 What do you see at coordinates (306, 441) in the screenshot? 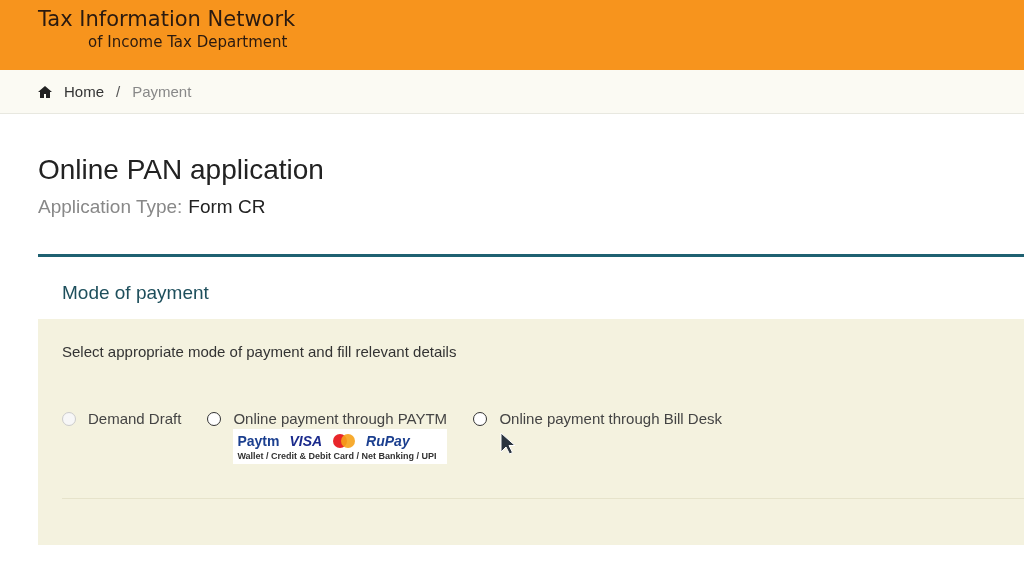
I see `visa-logo: VISA` at bounding box center [306, 441].